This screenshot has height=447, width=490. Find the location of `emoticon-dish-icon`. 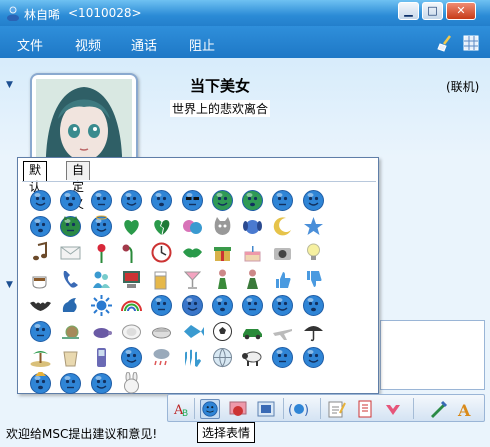

emoticon-dish-icon is located at coordinates (161, 331).